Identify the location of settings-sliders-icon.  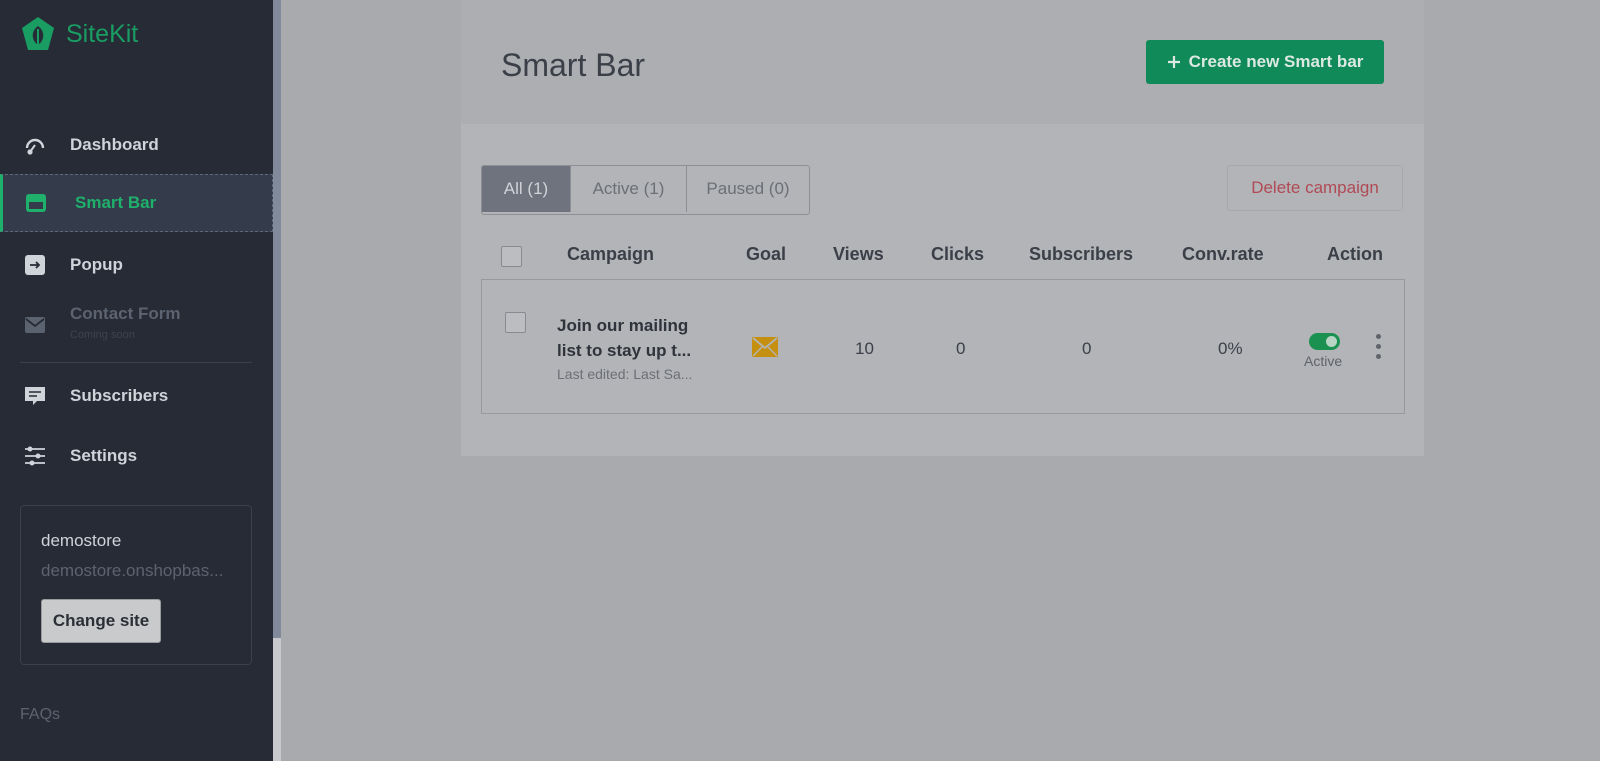
(35, 456).